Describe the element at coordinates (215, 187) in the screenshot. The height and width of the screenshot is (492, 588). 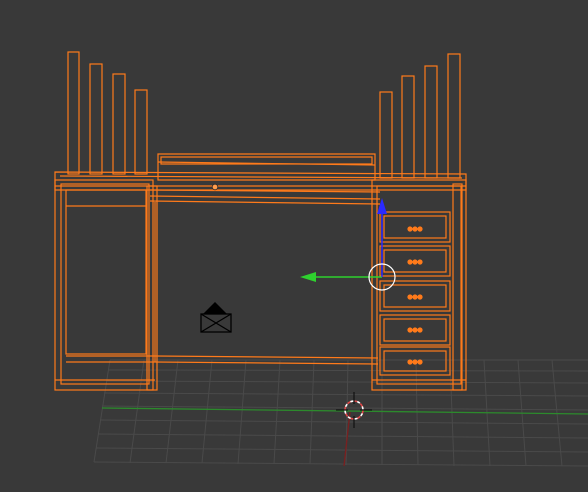
I see `object-origin-dot` at that location.